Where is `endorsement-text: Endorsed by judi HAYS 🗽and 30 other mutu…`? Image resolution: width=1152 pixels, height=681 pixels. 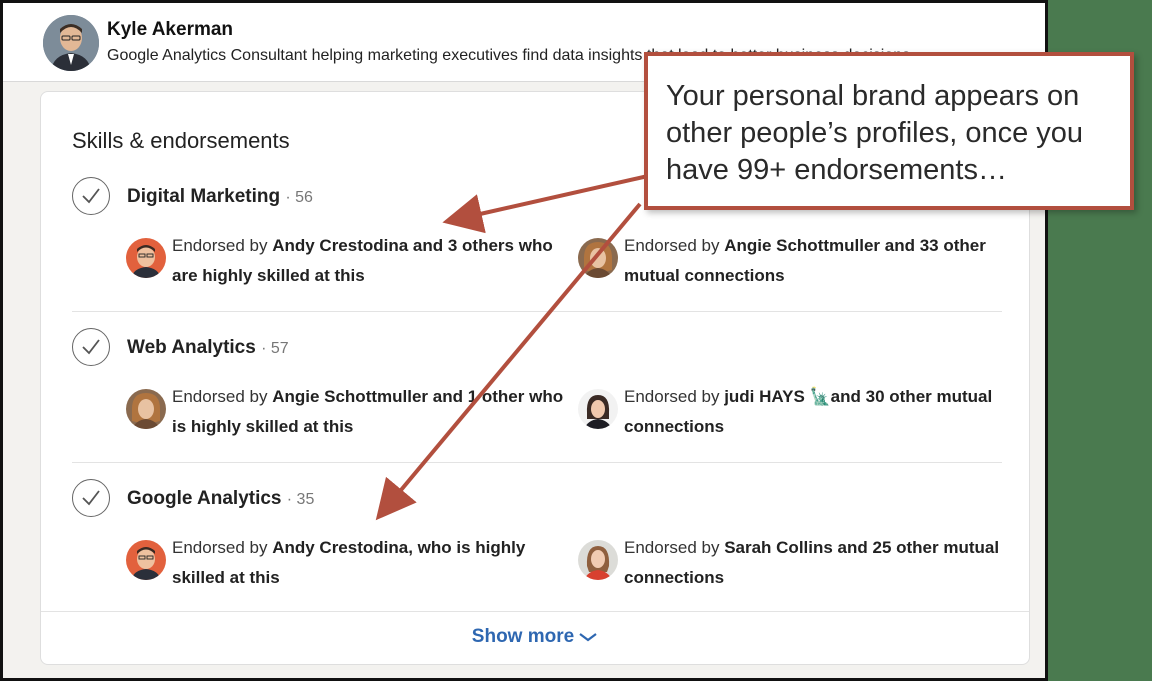
endorsement-text: Endorsed by judi HAYS 🗽and 30 other mutu… is located at coordinates (824, 412).